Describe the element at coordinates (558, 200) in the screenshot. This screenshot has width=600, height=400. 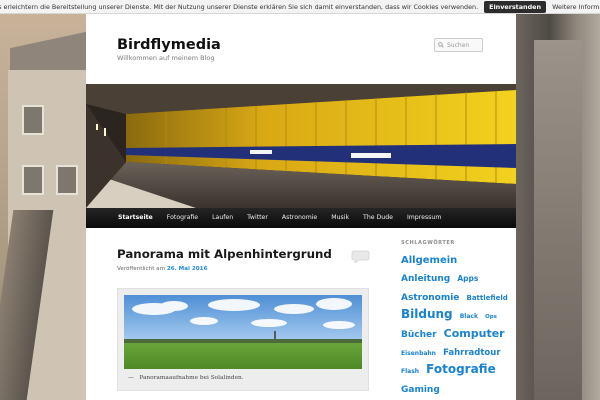
I see `background-photo-right` at that location.